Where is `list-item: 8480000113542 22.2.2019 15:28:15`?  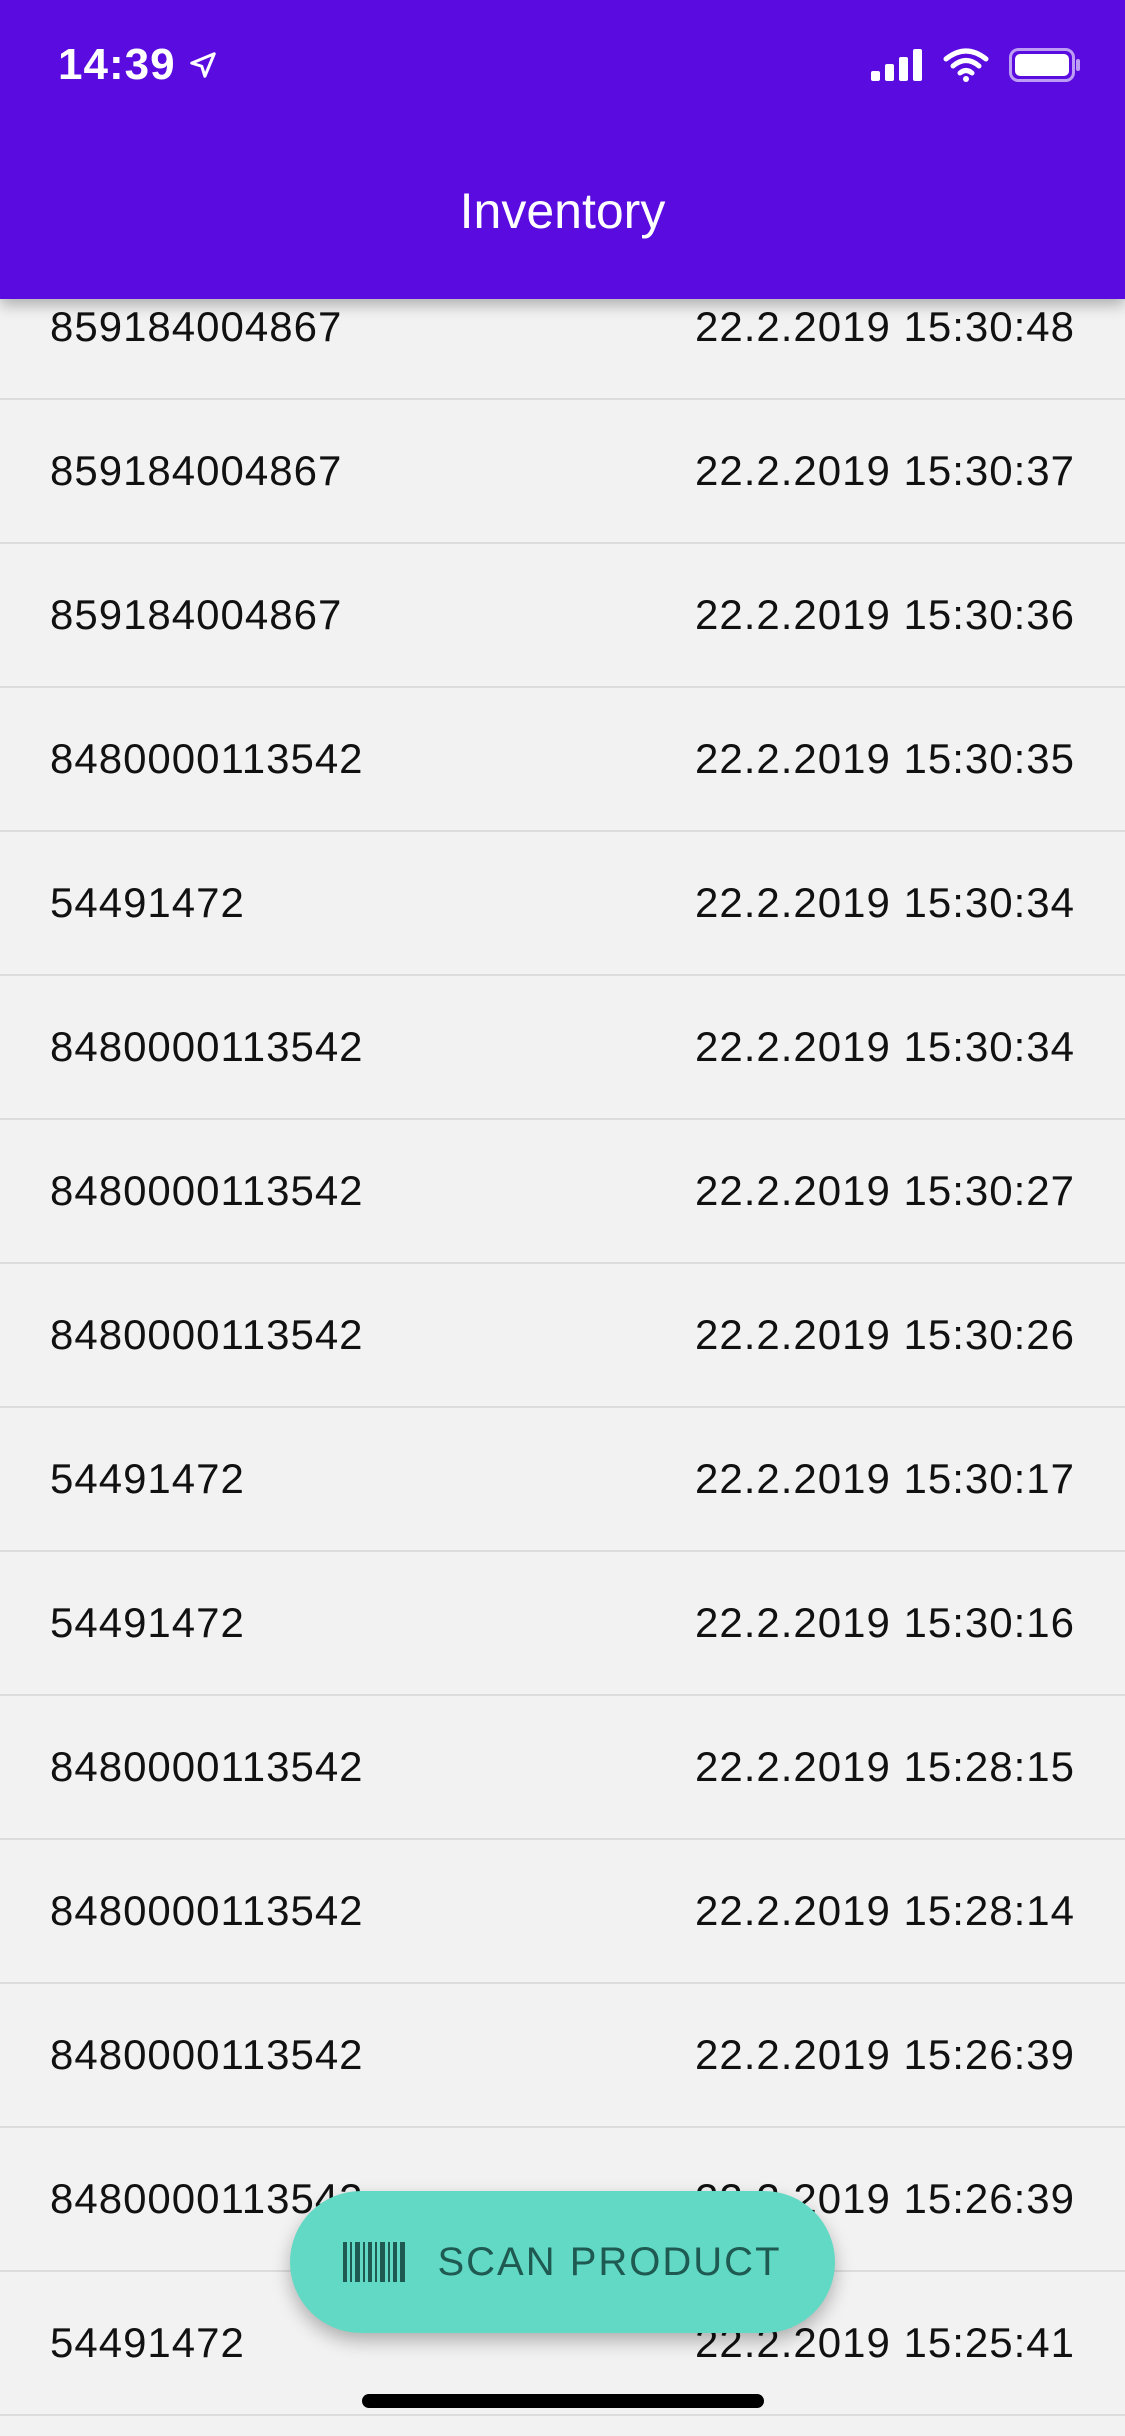 list-item: 8480000113542 22.2.2019 15:28:15 is located at coordinates (562, 1768).